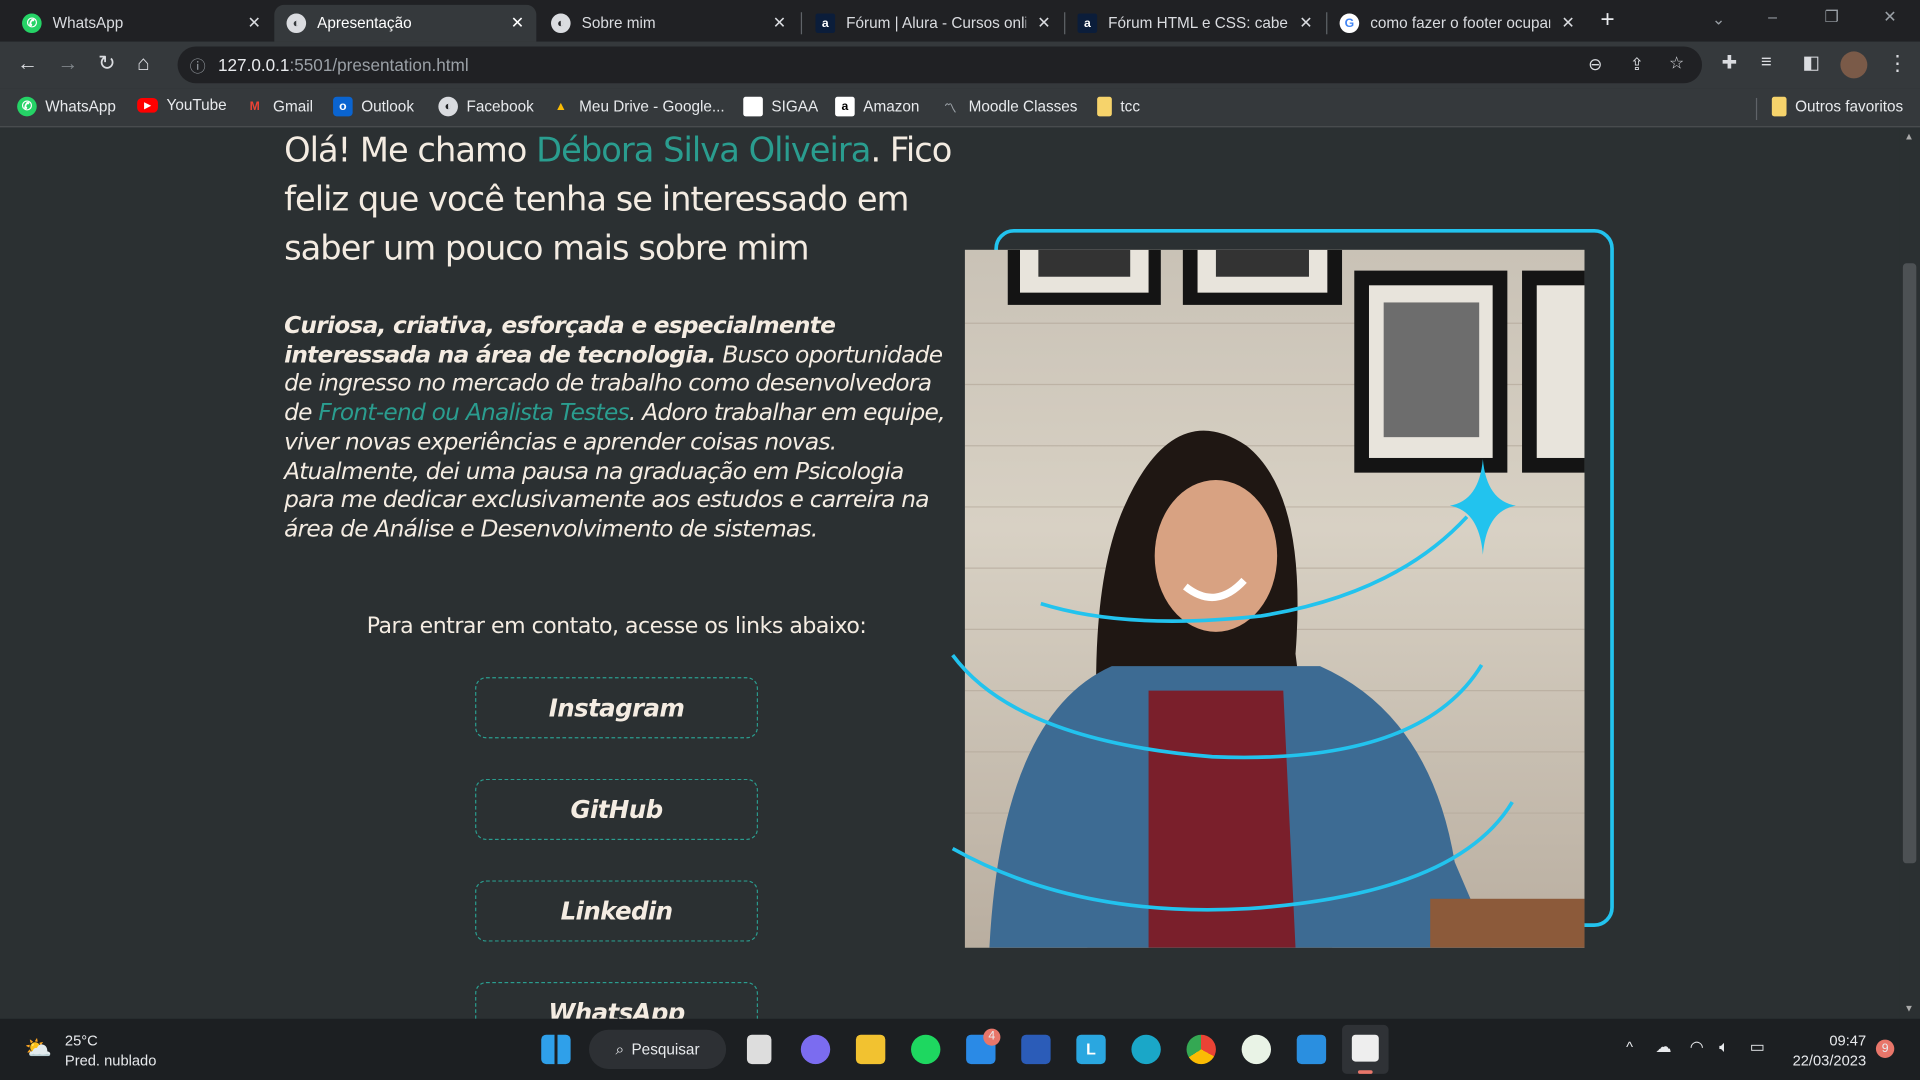 The width and height of the screenshot is (1920, 1080). What do you see at coordinates (926, 1049) in the screenshot?
I see `spotify-icon` at bounding box center [926, 1049].